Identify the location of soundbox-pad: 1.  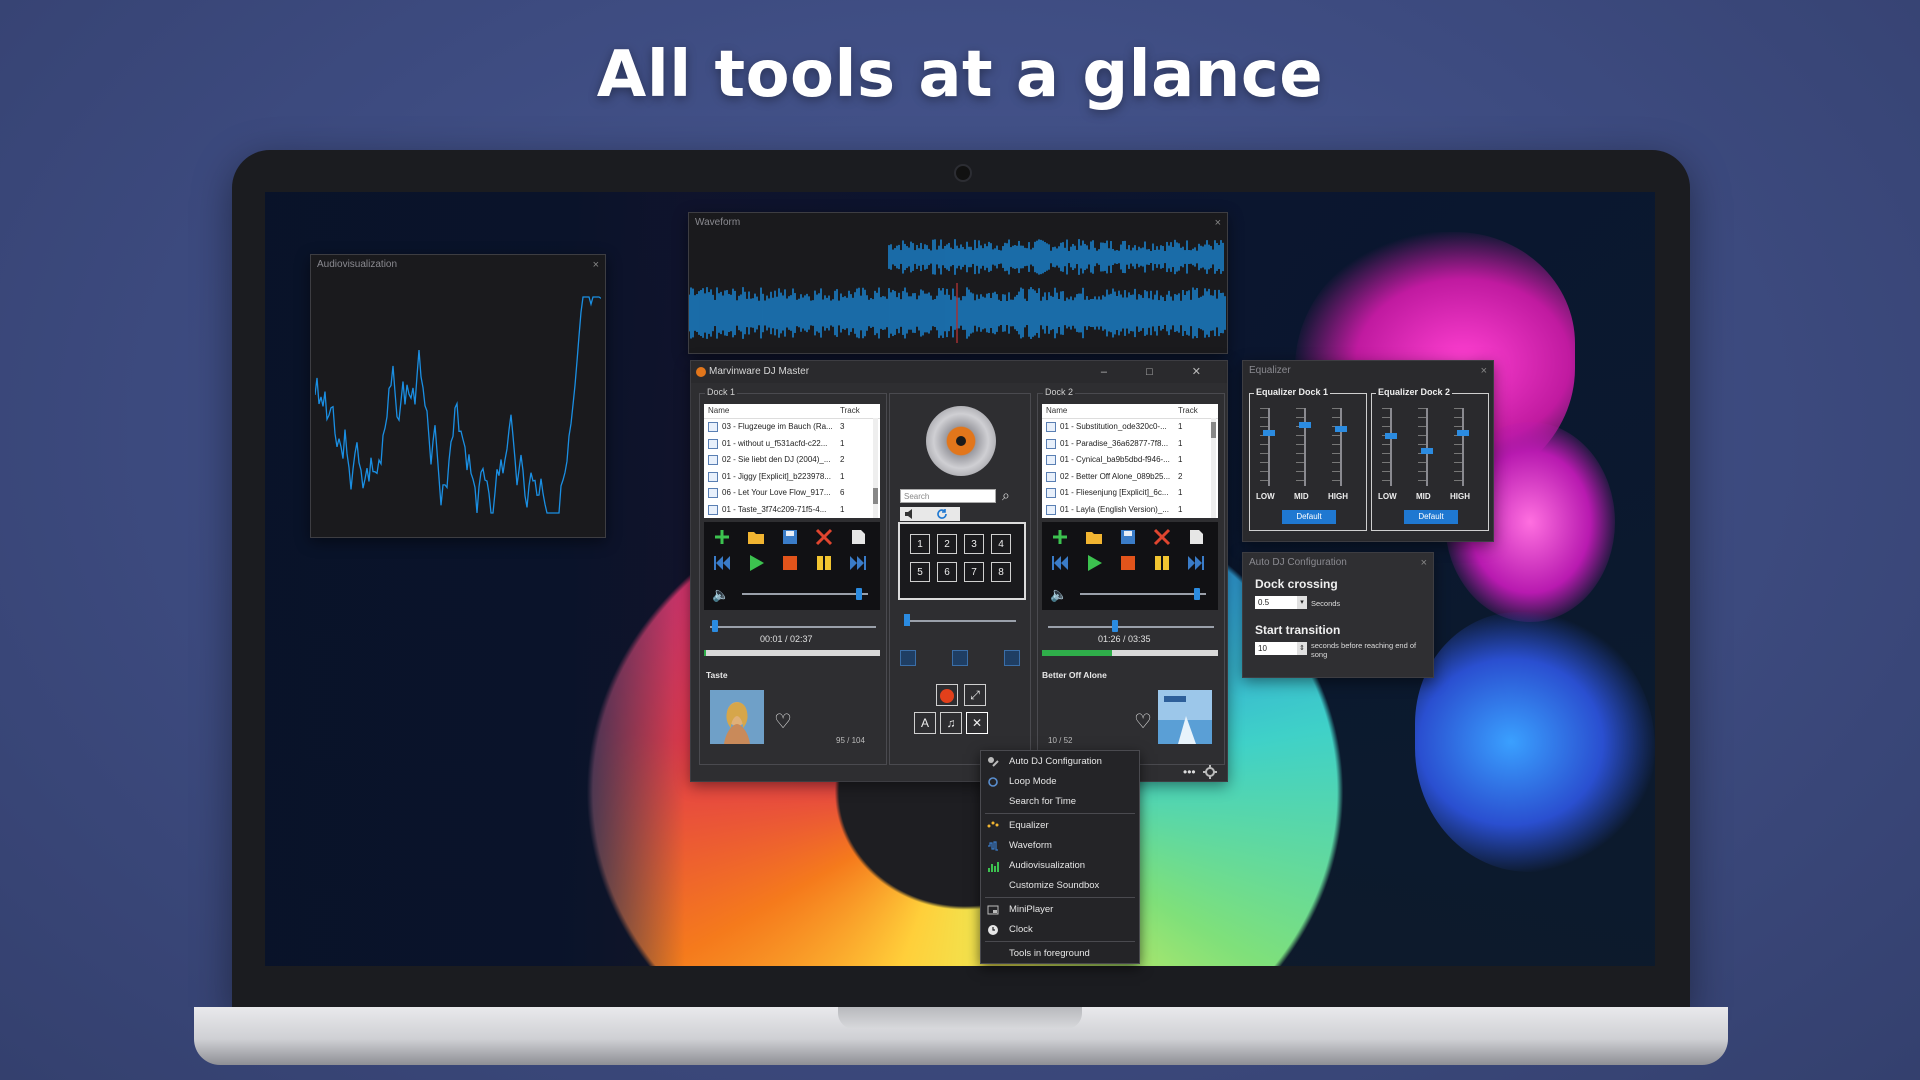
(920, 544).